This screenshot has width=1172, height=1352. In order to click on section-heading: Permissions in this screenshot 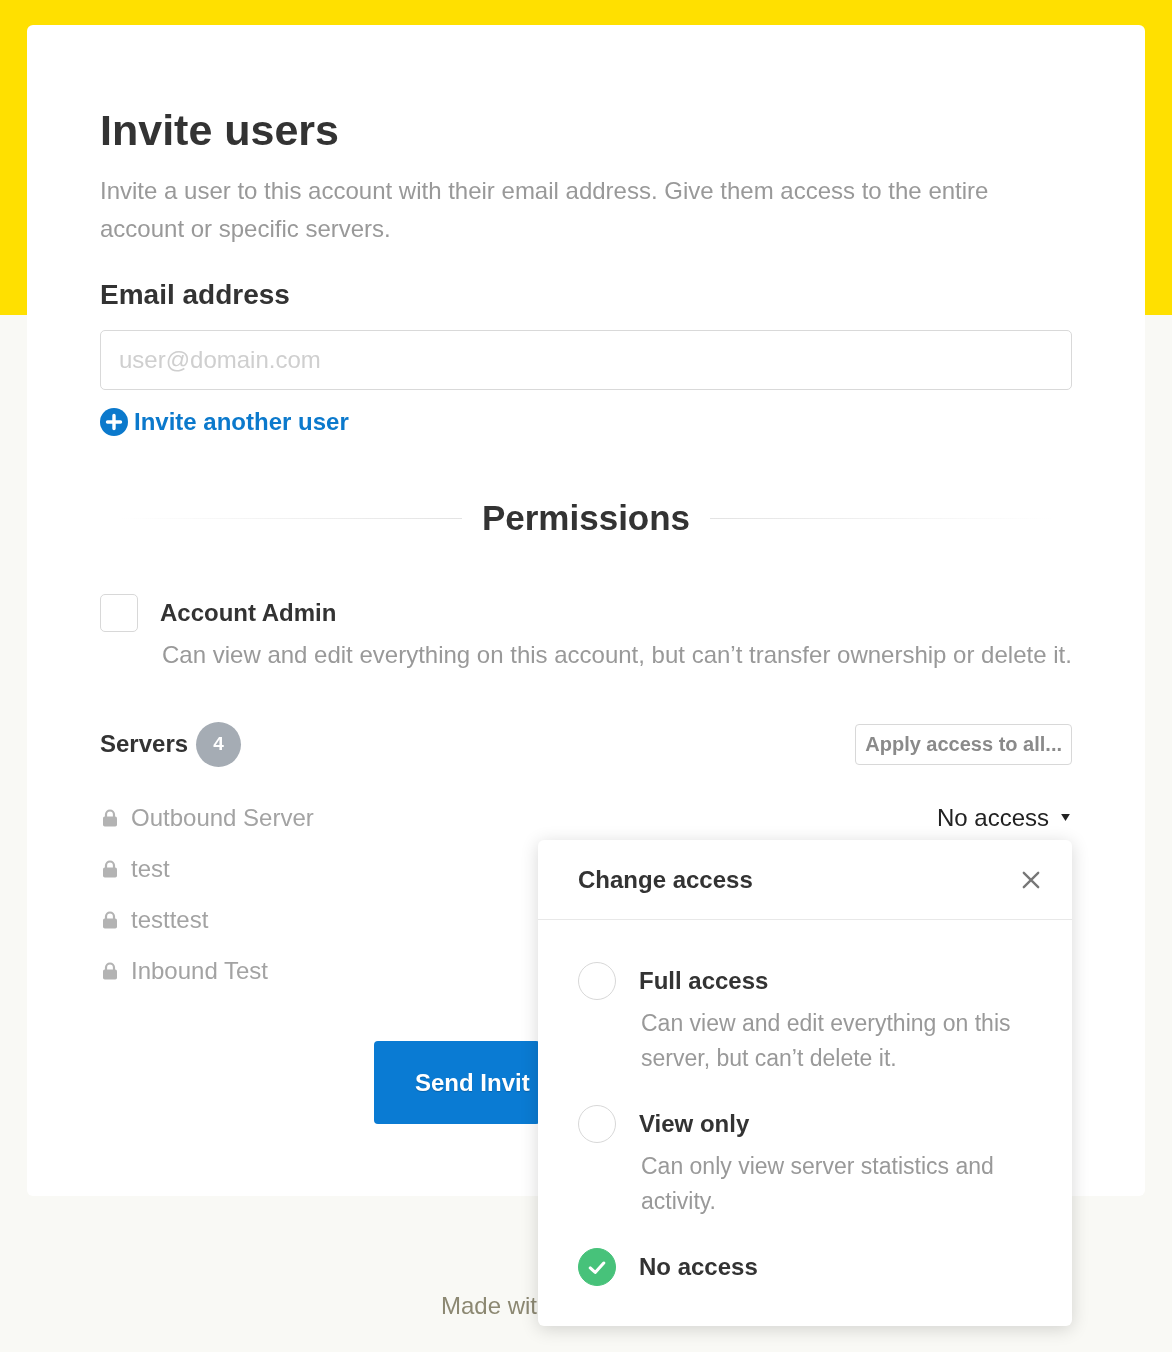, I will do `click(586, 518)`.